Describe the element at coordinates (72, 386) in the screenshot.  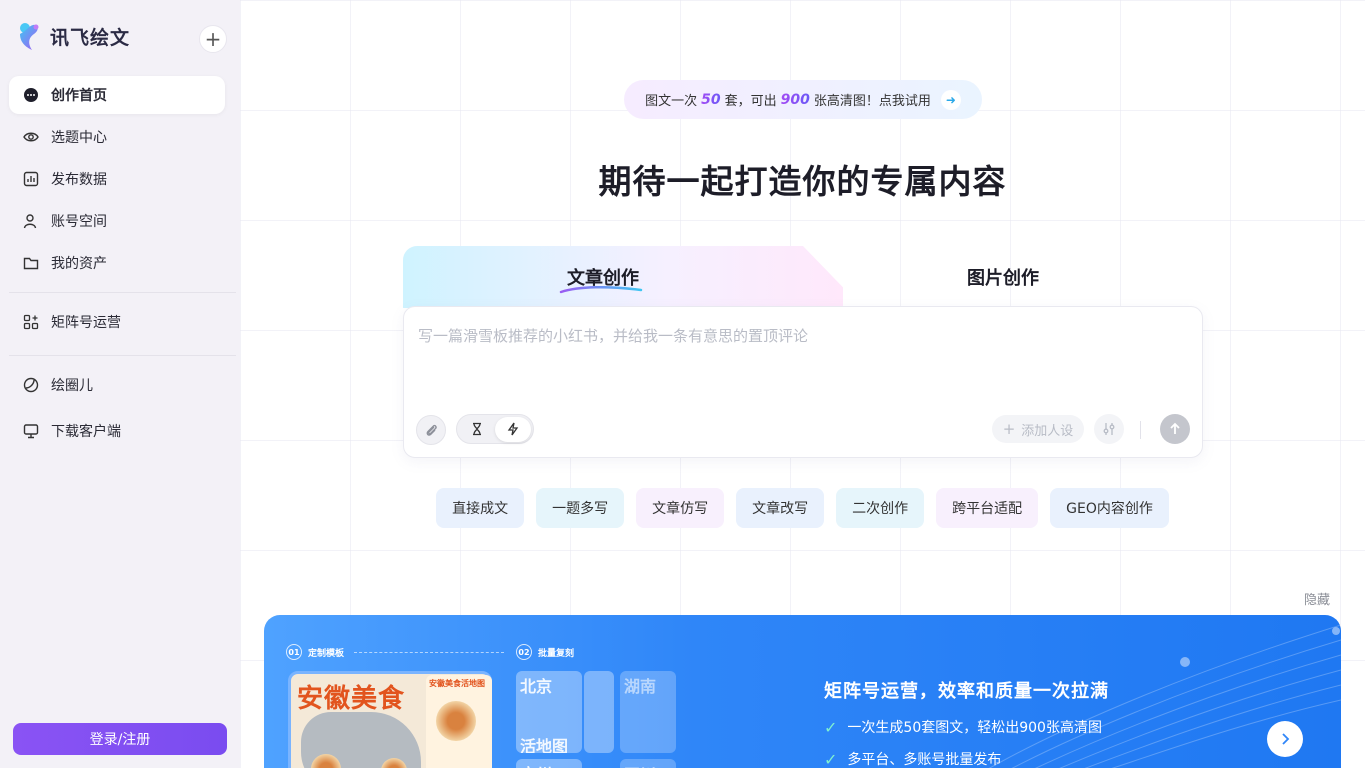
I see `sidebar-item-label: 绘圈儿` at that location.